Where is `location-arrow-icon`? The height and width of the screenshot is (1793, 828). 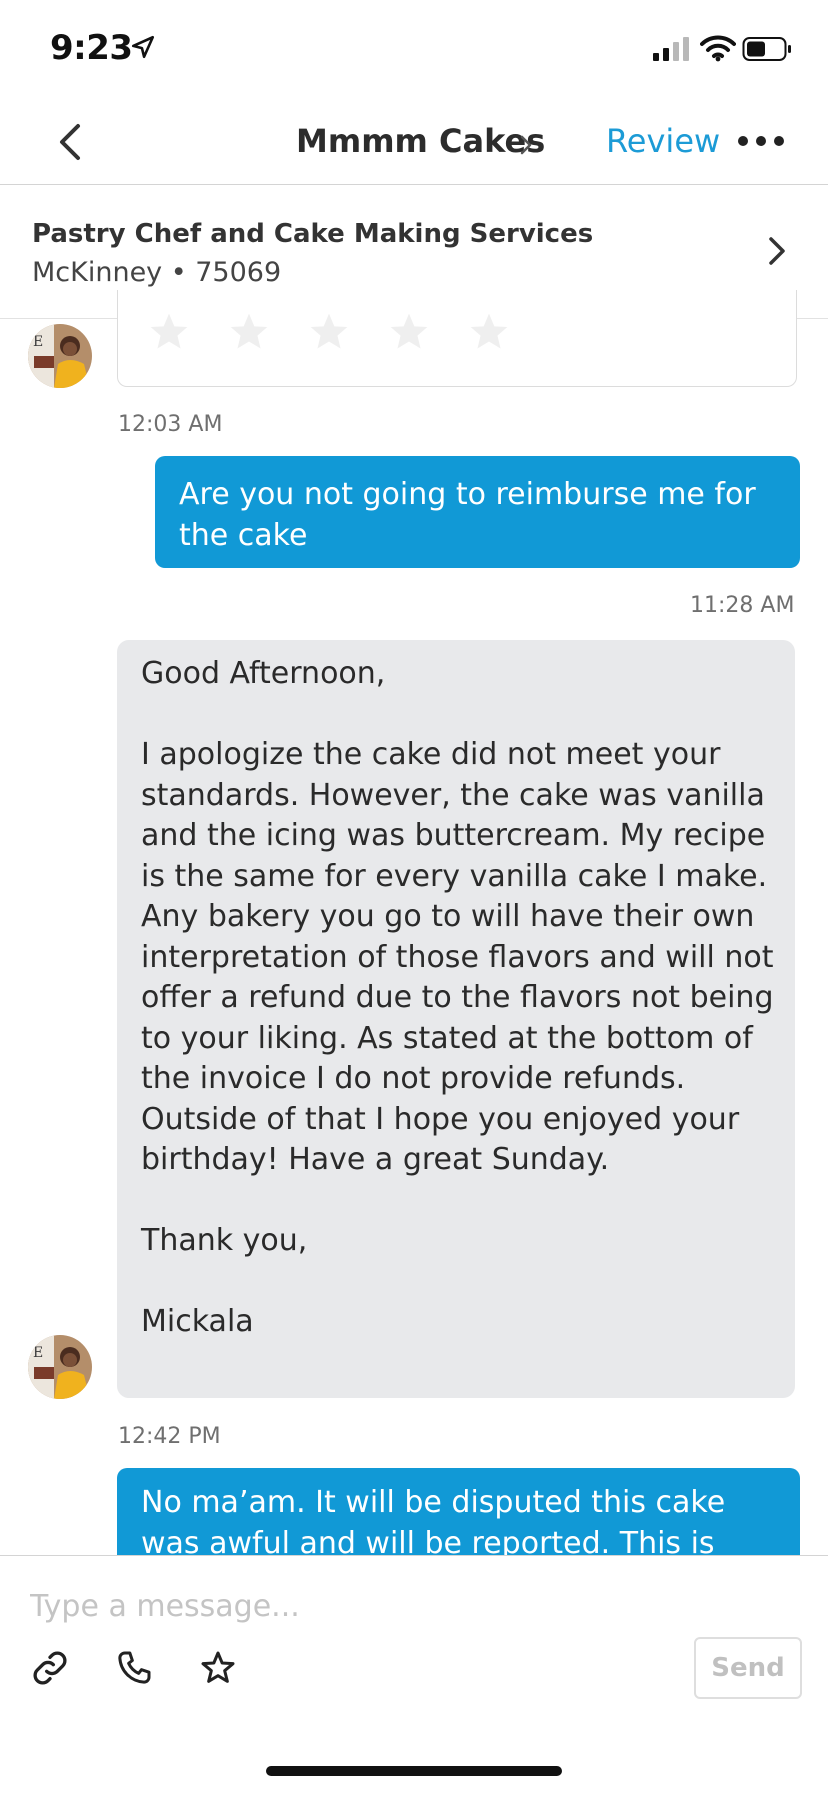 location-arrow-icon is located at coordinates (143, 47).